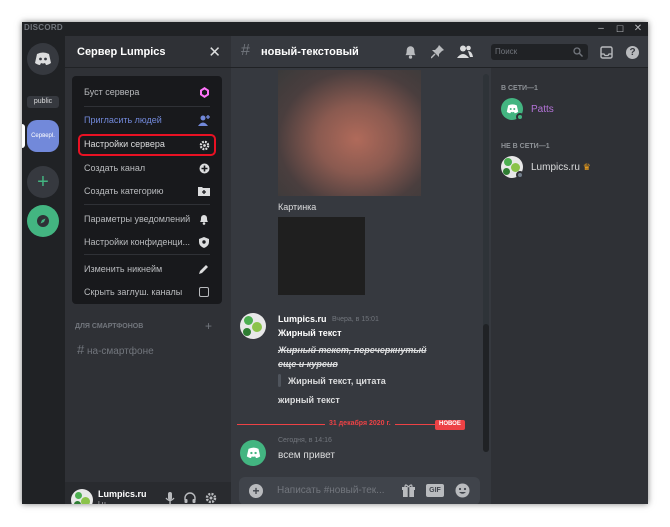 The width and height of the screenshot is (670, 527). Describe the element at coordinates (204, 120) in the screenshot. I see `add-user-icon` at that location.